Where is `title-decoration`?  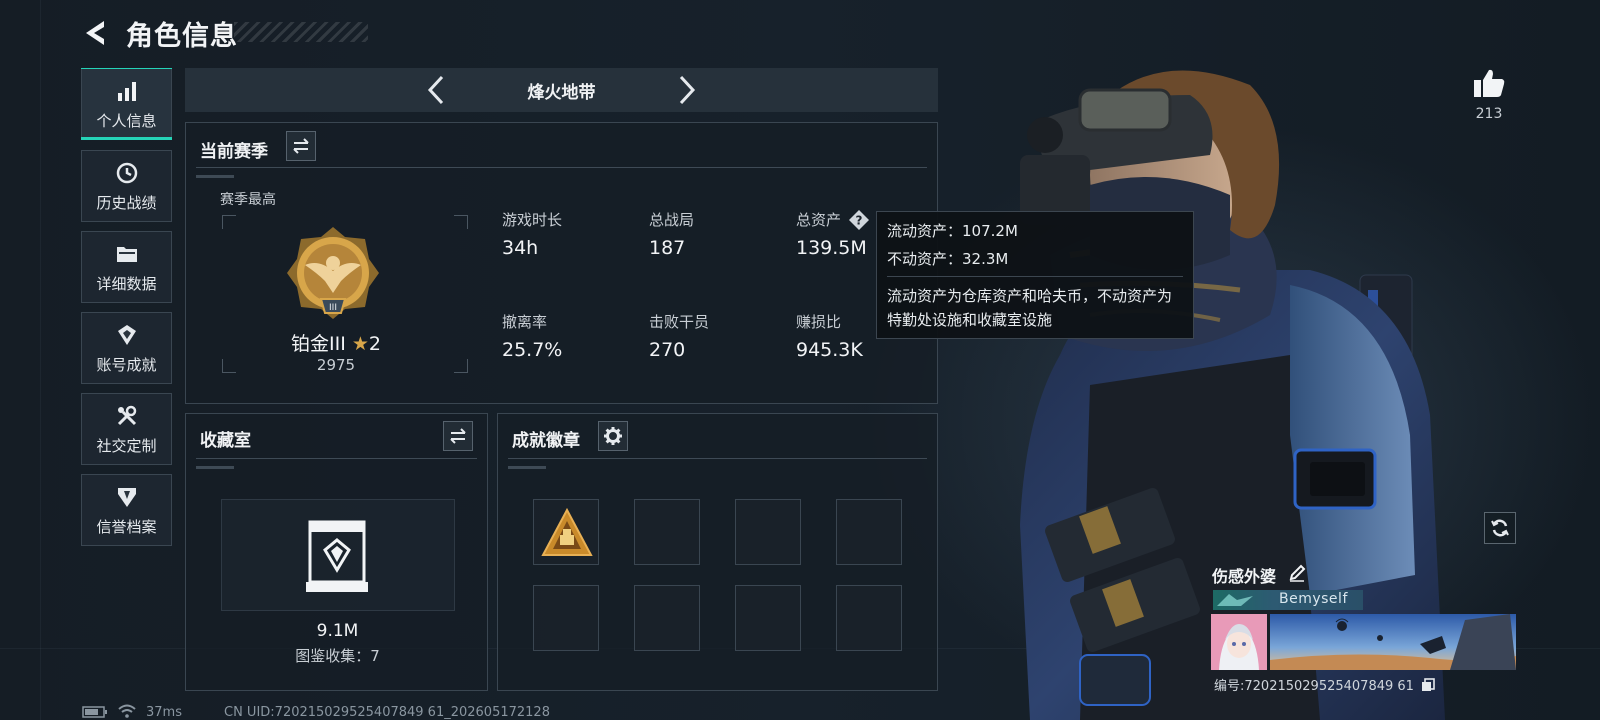
title-decoration is located at coordinates (301, 32).